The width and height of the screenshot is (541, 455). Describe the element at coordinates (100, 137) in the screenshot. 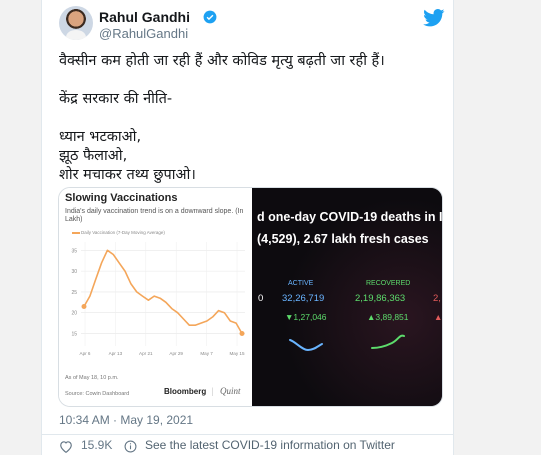

I see `tweet-line: ध्यान भटकाओ,` at that location.